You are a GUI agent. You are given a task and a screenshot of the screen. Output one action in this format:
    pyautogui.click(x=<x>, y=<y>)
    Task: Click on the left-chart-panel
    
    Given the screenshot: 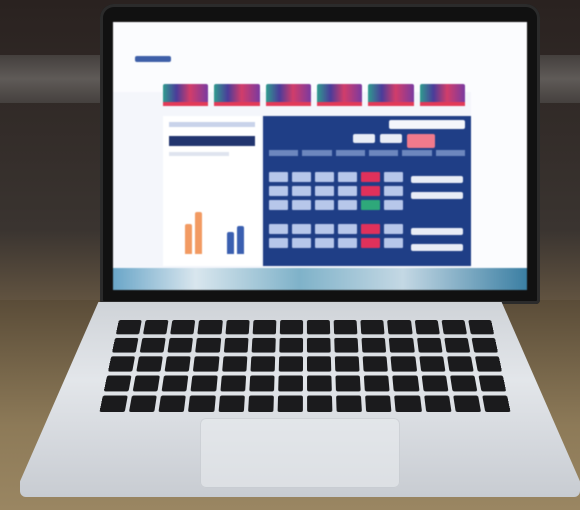 What is the action you would take?
    pyautogui.click(x=212, y=191)
    